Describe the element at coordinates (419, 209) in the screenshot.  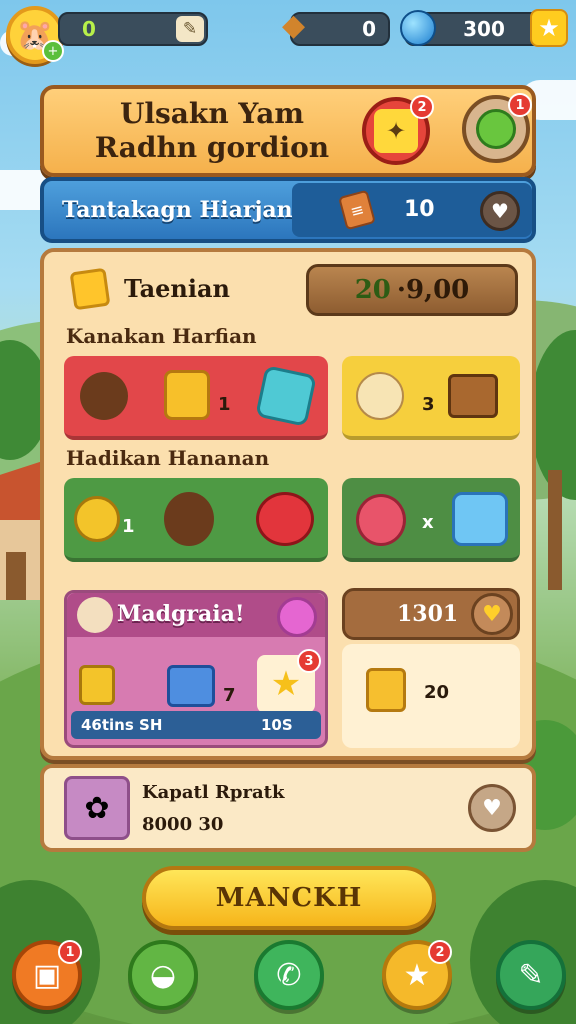
I see `quest-count: 10` at that location.